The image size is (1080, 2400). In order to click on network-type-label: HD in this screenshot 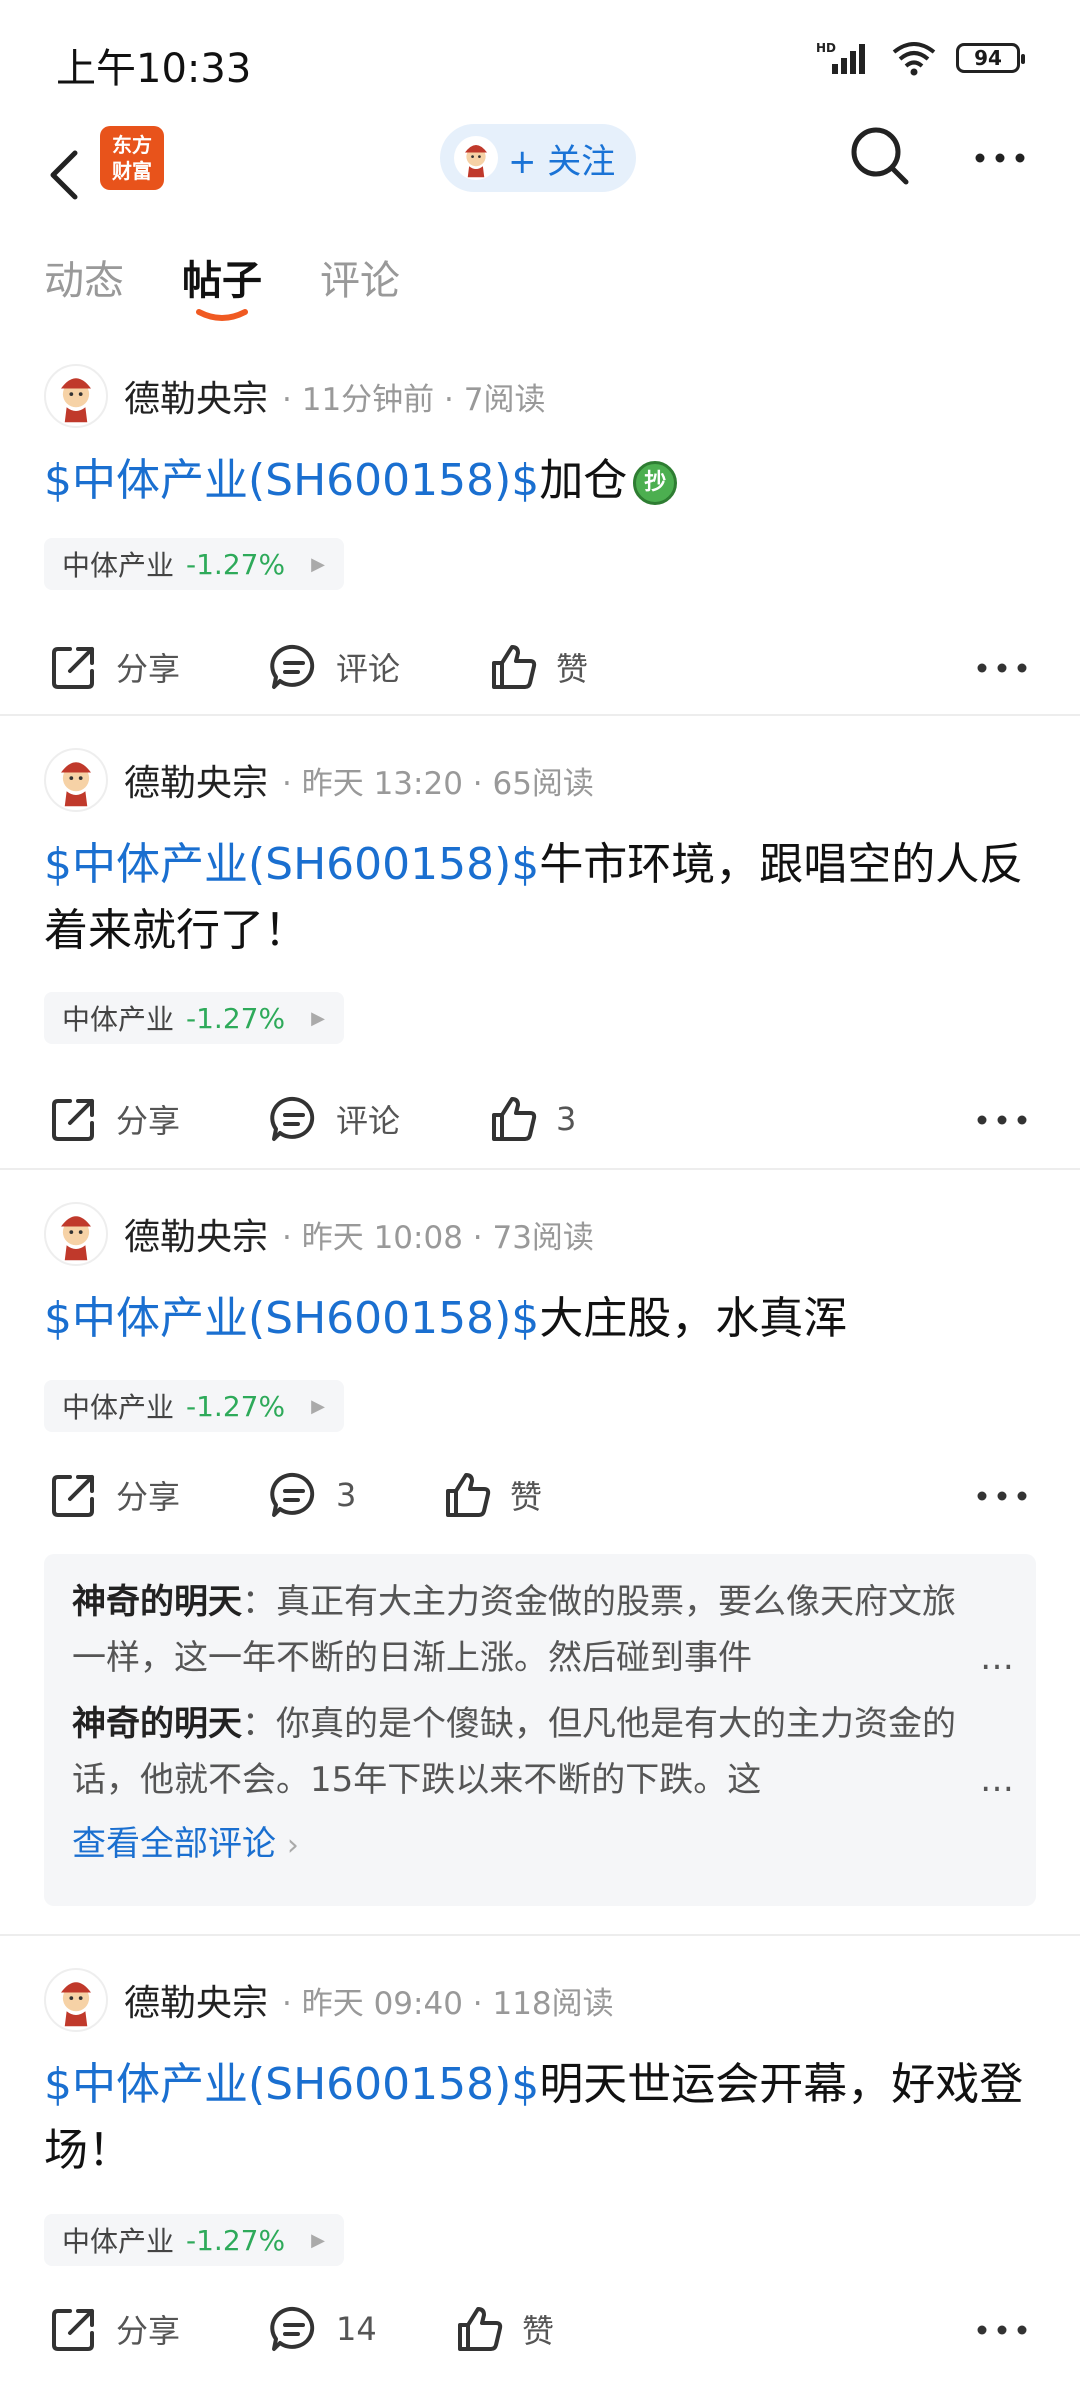, I will do `click(826, 48)`.